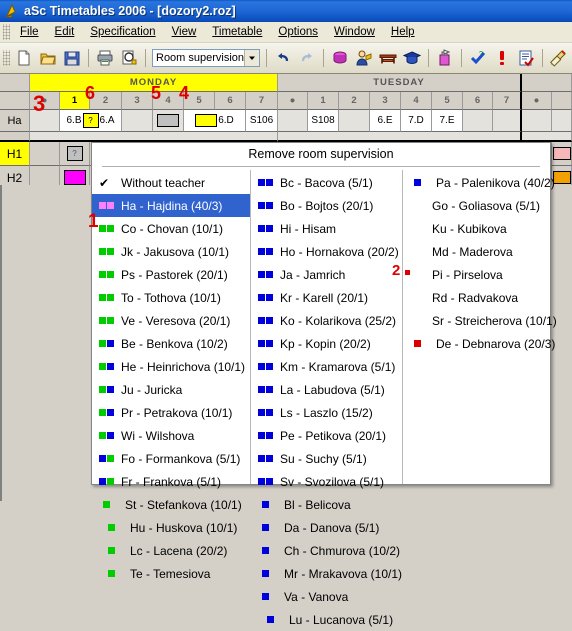 The width and height of the screenshot is (572, 631). Describe the element at coordinates (154, 83) in the screenshot. I see `day-header-monday: MONDAY` at that location.